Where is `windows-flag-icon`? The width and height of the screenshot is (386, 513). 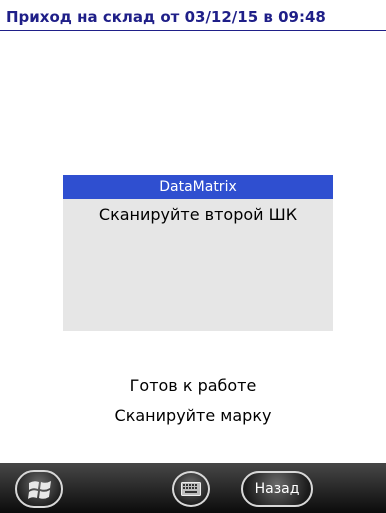
windows-flag-icon is located at coordinates (39, 490).